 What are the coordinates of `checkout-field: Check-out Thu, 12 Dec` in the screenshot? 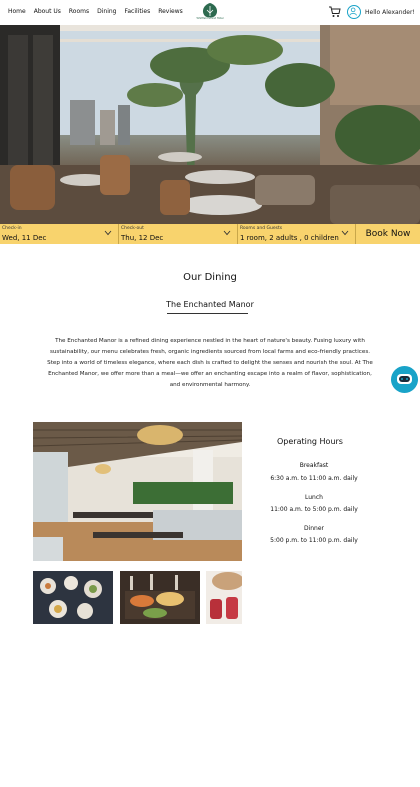 It's located at (178, 234).